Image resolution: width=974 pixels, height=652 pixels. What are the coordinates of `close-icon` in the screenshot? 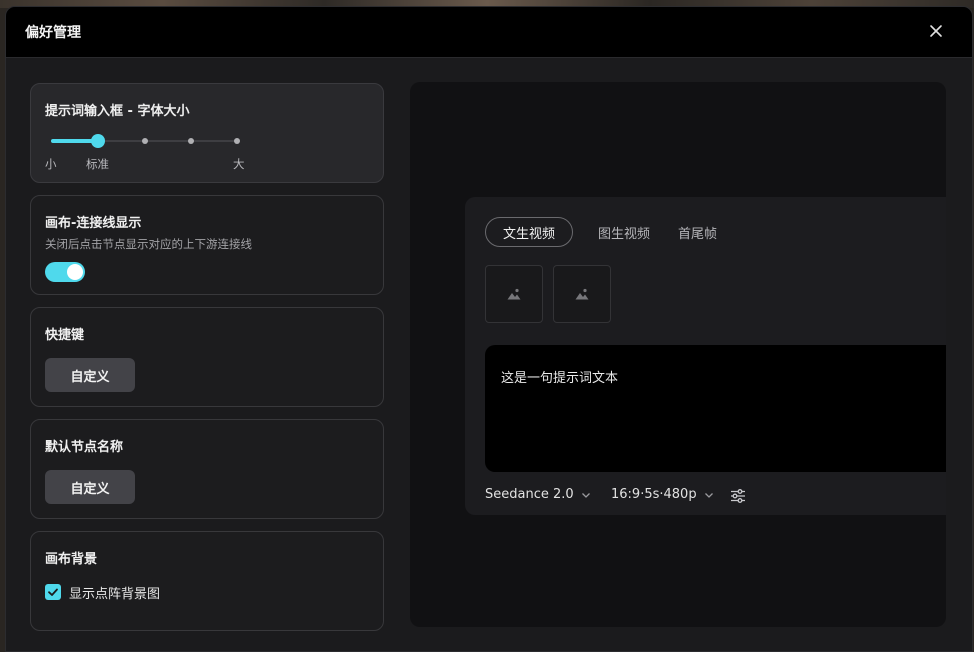 It's located at (936, 31).